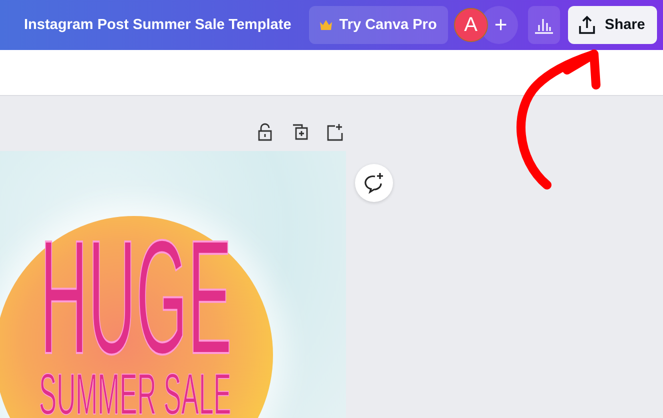  Describe the element at coordinates (265, 131) in the screenshot. I see `unlock-icon` at that location.